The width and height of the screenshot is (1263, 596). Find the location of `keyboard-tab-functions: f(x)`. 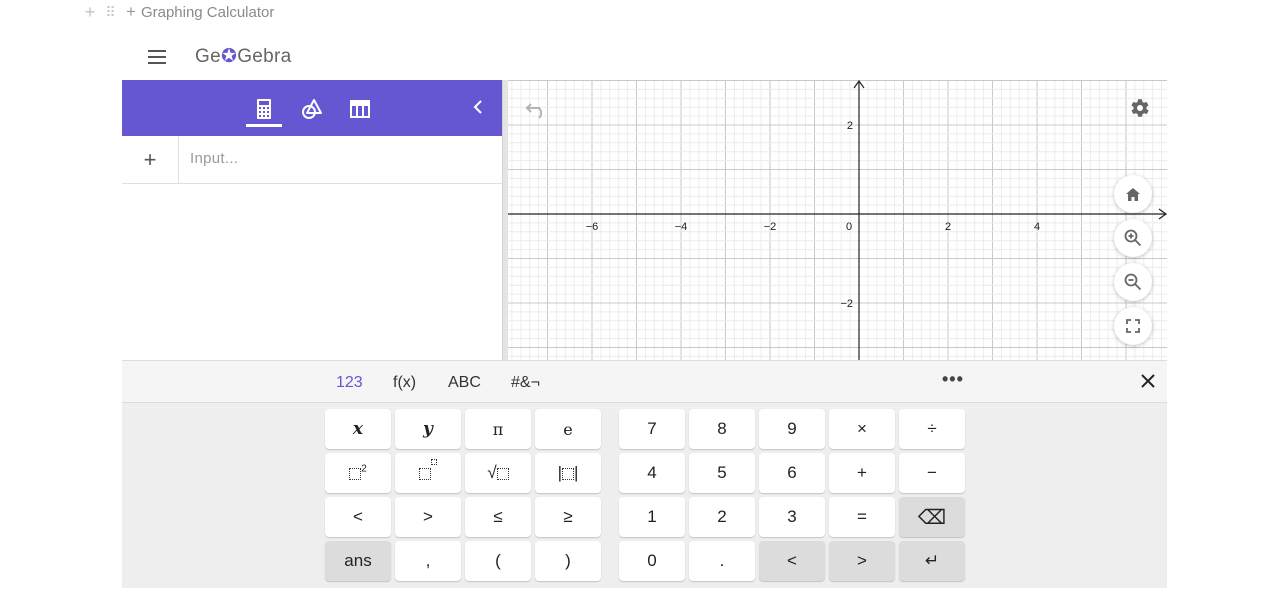

keyboard-tab-functions: f(x) is located at coordinates (404, 383).